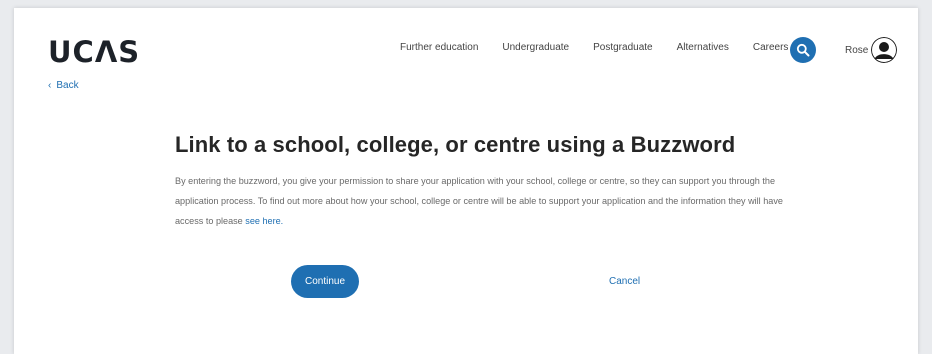  What do you see at coordinates (771, 47) in the screenshot?
I see `nav-item-careers: Careers` at bounding box center [771, 47].